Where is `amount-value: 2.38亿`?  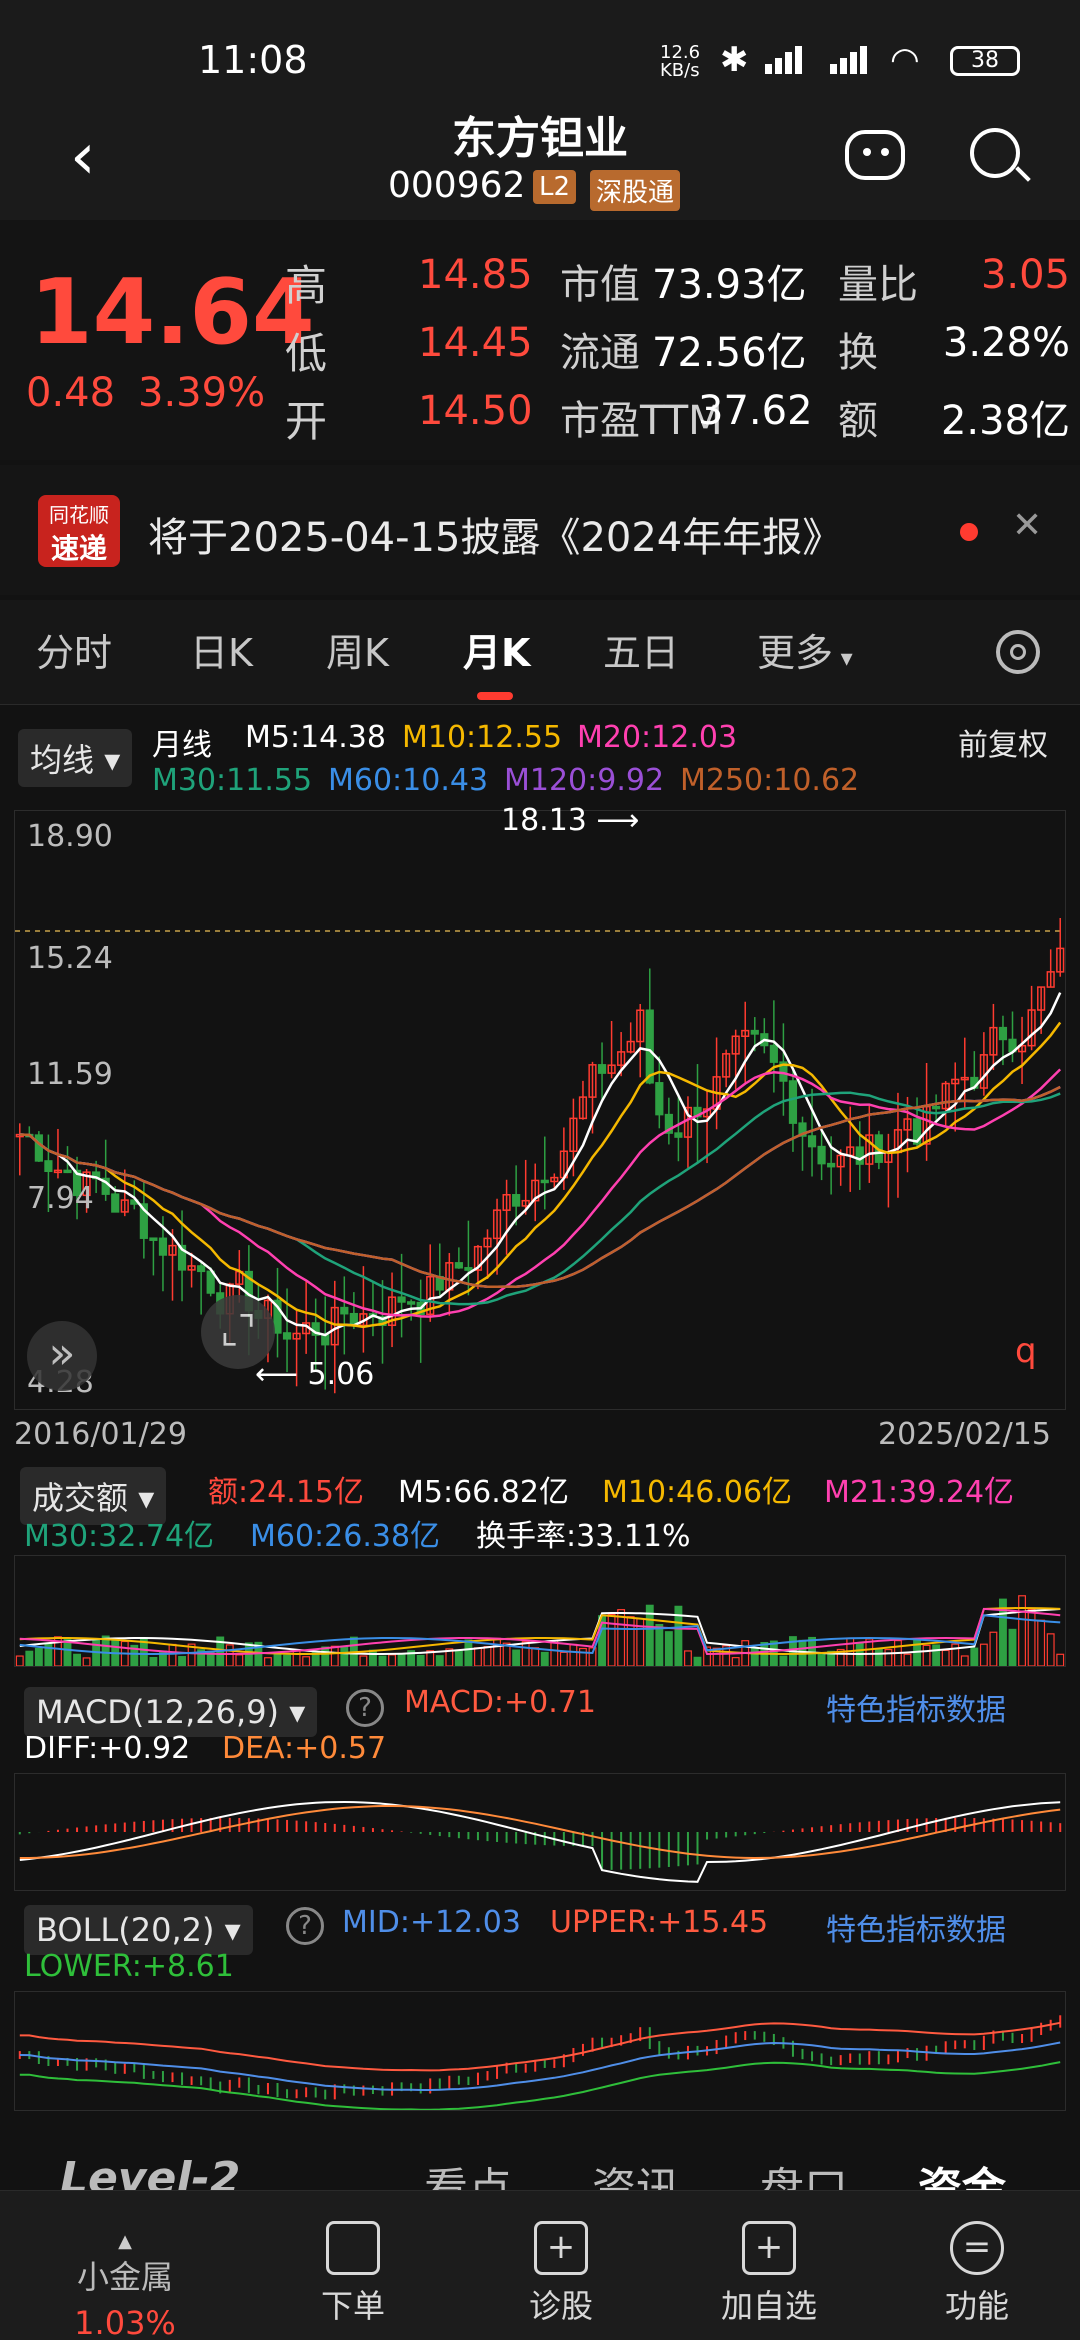
amount-value: 2.38亿 is located at coordinates (1005, 421).